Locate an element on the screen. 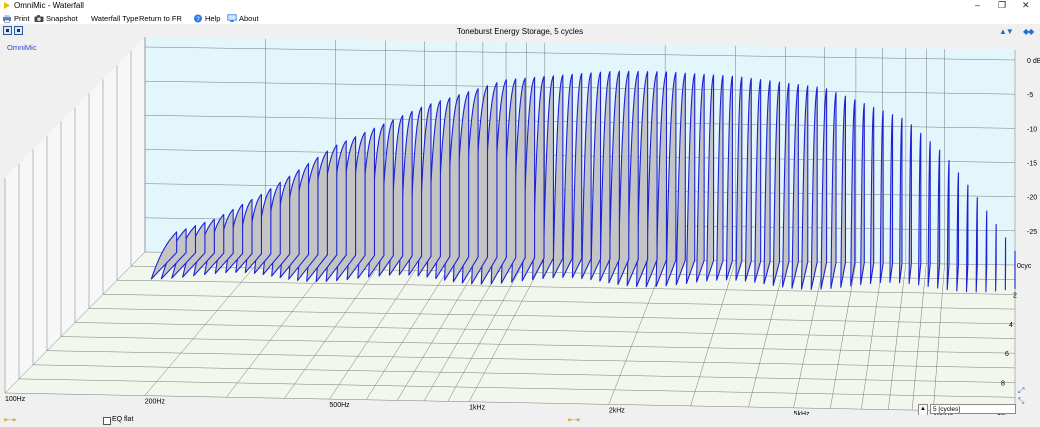 The height and width of the screenshot is (427, 1040). y-tick-label: -15 is located at coordinates (1032, 164).